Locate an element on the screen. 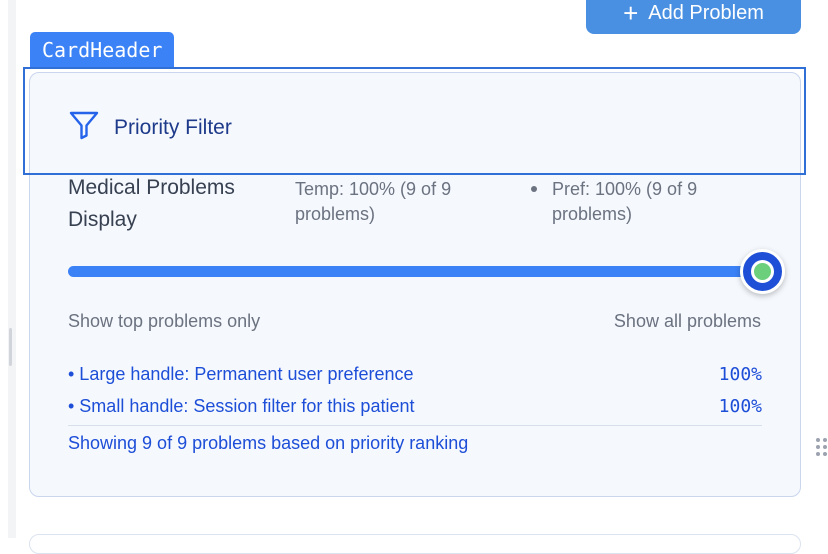  slider-min-label: Show top problems only is located at coordinates (164, 321).